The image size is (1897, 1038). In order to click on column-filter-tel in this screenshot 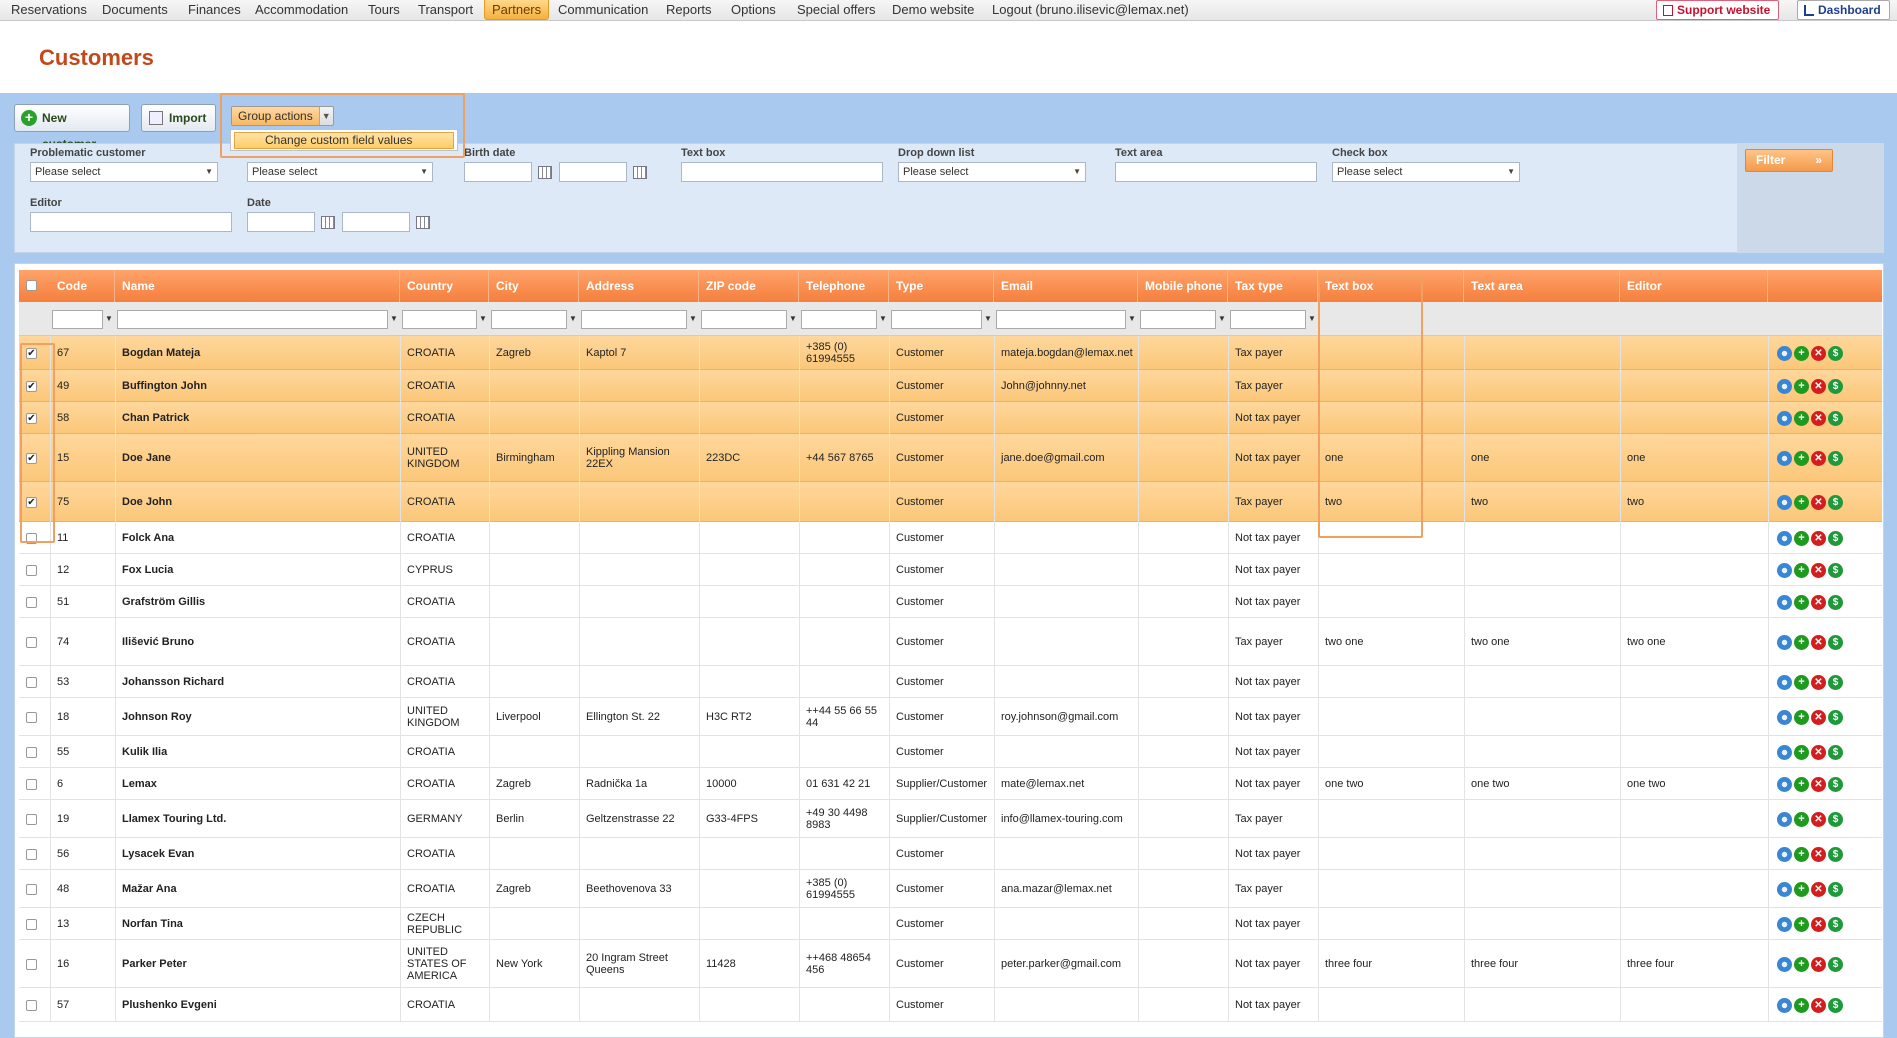, I will do `click(839, 319)`.